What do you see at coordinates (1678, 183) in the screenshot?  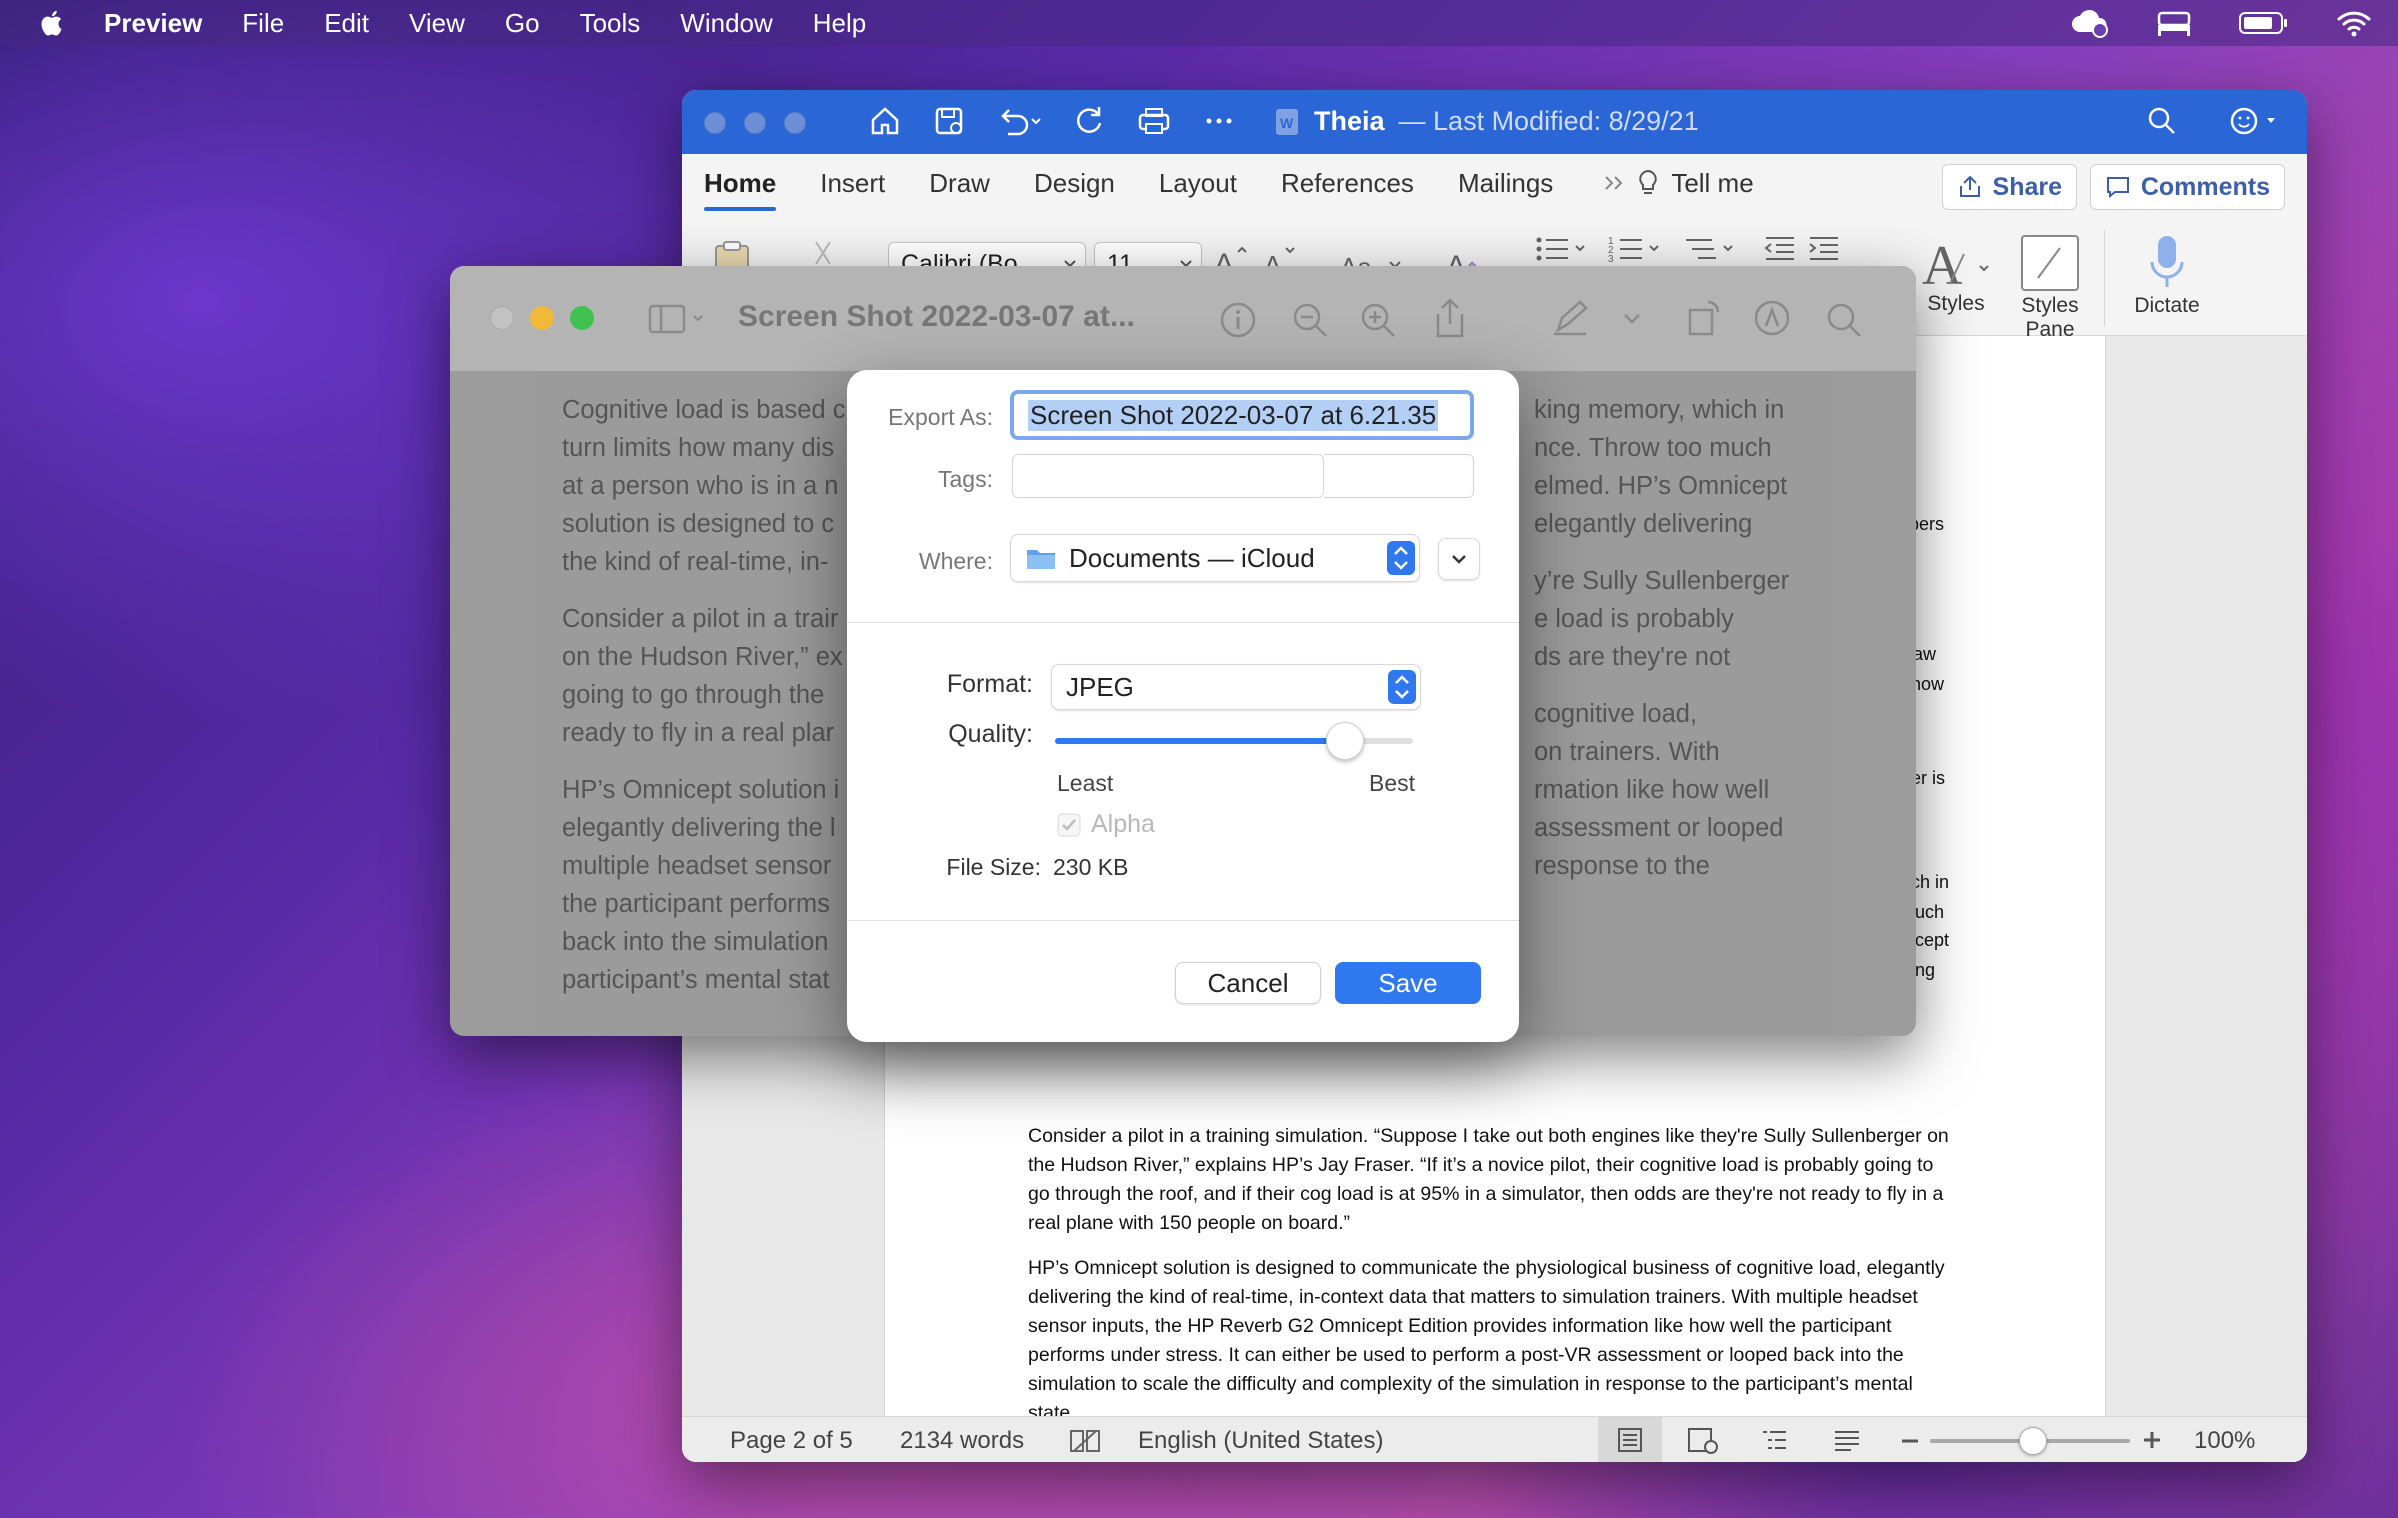 I see `tell-me: Tell me` at bounding box center [1678, 183].